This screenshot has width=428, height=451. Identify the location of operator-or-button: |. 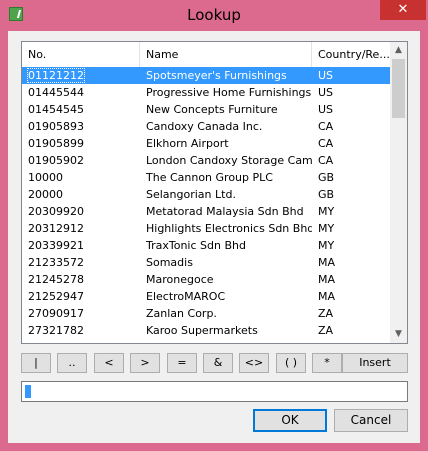
(36, 363).